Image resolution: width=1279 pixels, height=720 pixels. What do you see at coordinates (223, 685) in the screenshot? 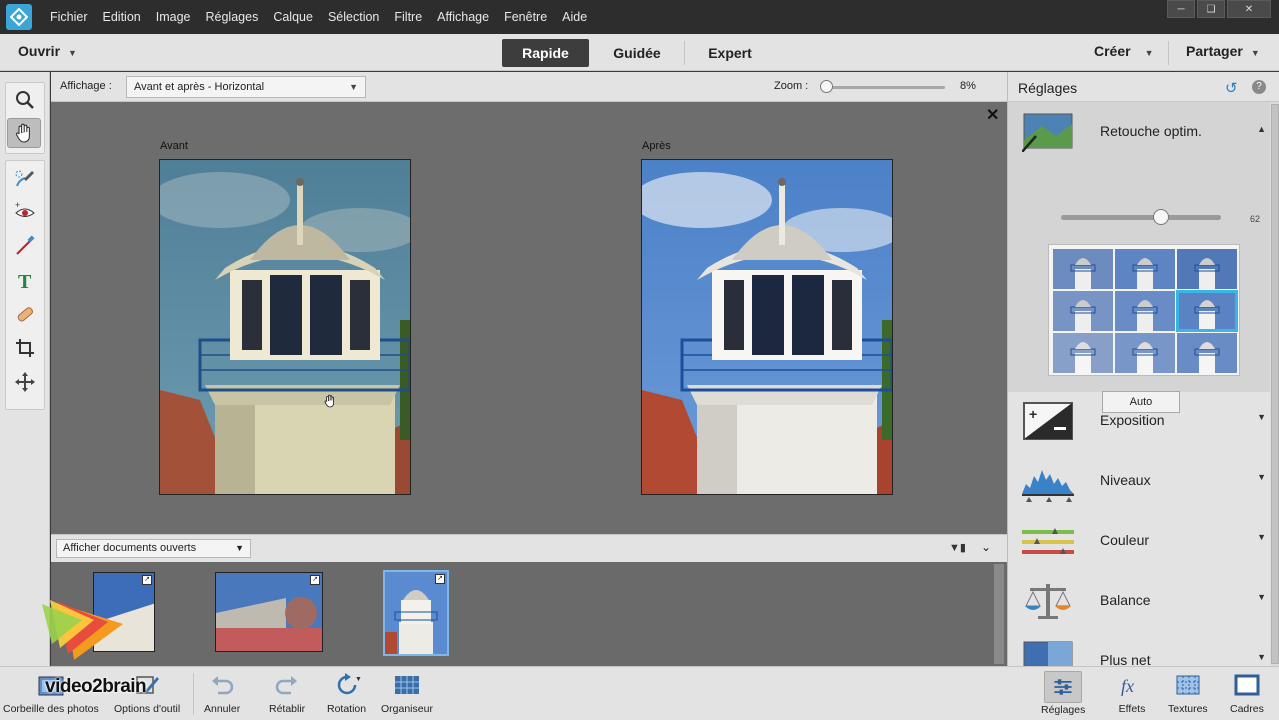
I see `undo-icon` at bounding box center [223, 685].